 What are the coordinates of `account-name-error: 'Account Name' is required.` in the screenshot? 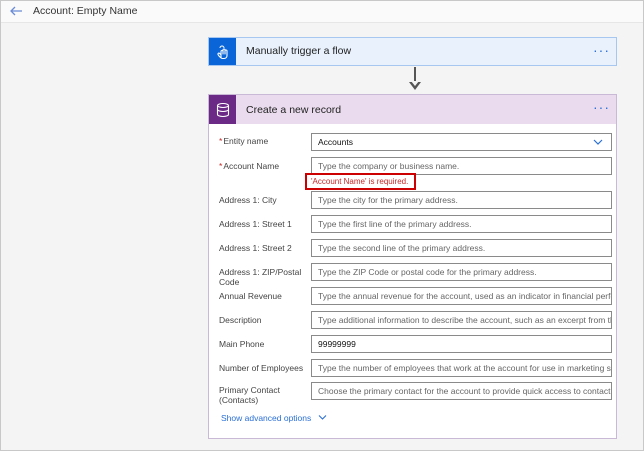 It's located at (360, 181).